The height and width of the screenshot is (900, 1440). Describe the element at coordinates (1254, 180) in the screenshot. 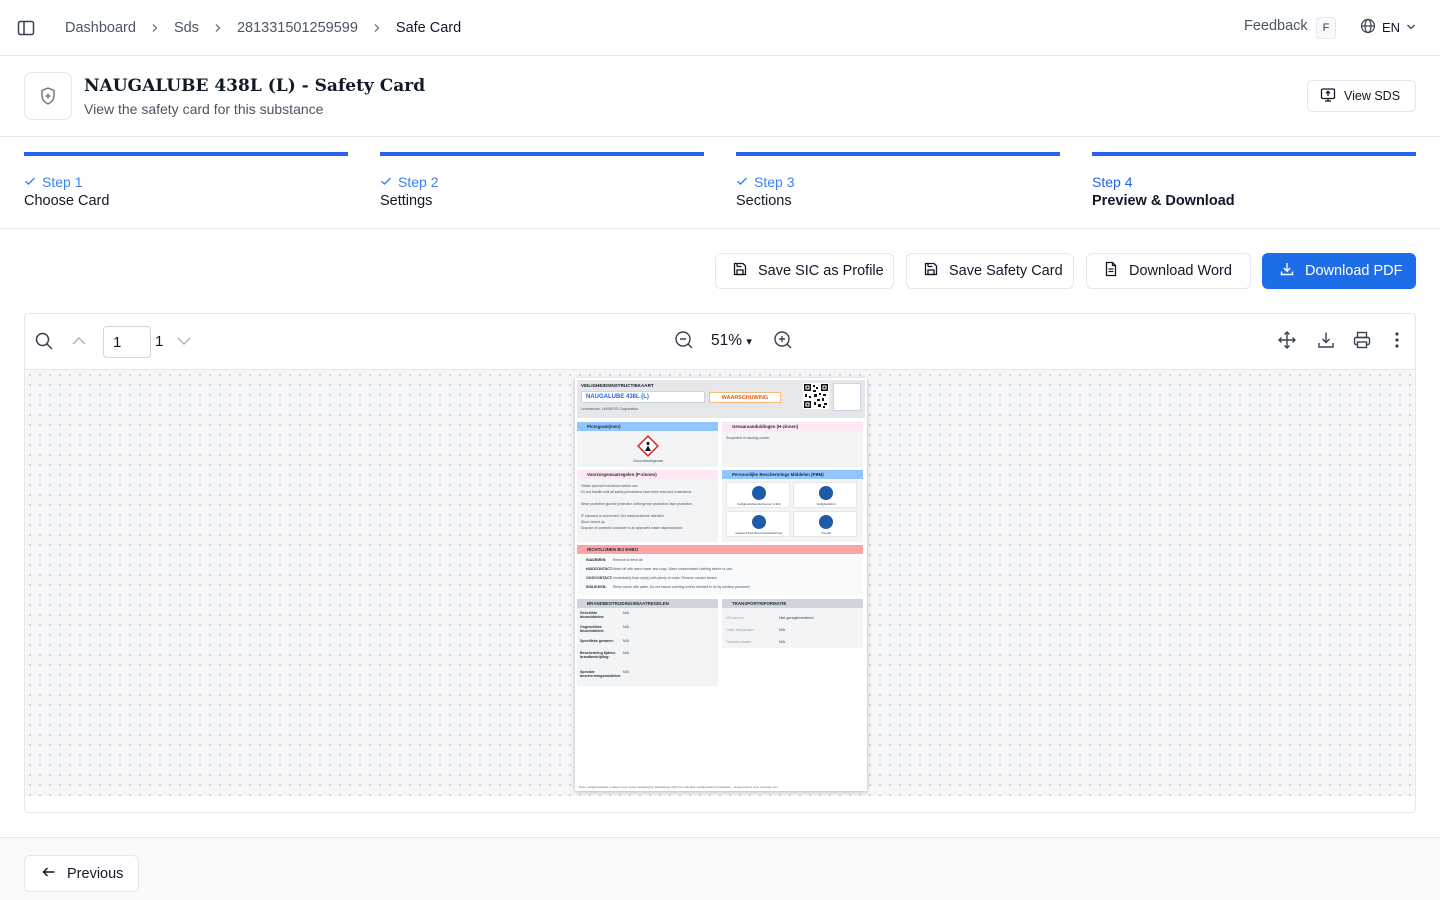

I see `step-4: Step 4 Preview & Download` at that location.